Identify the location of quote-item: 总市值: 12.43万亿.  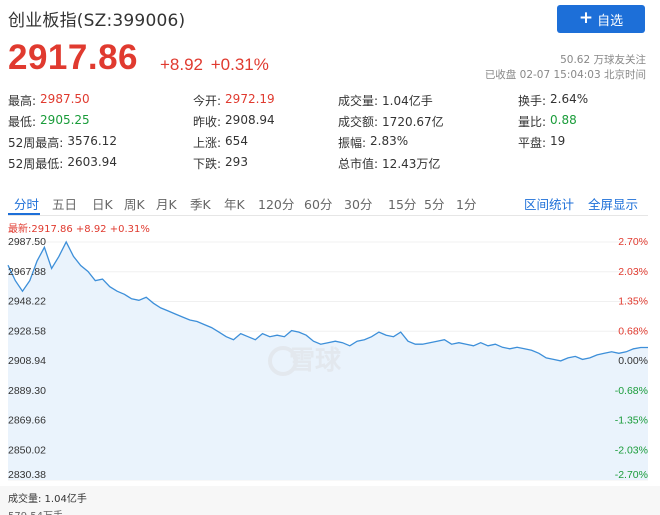
(389, 163).